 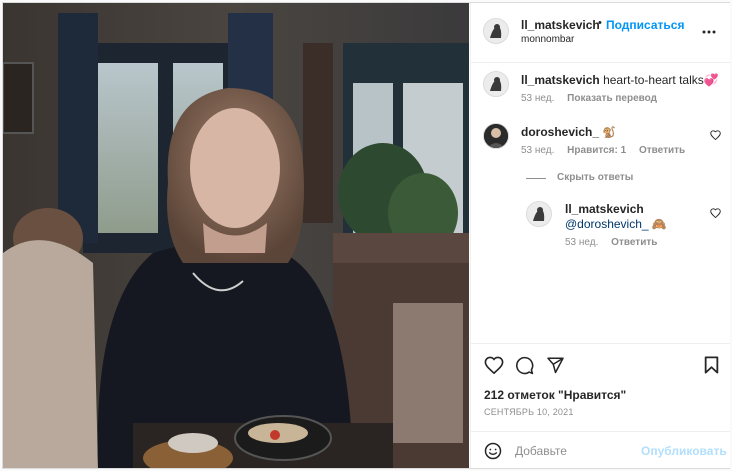 I want to click on hide-replies-line, so click(x=536, y=178).